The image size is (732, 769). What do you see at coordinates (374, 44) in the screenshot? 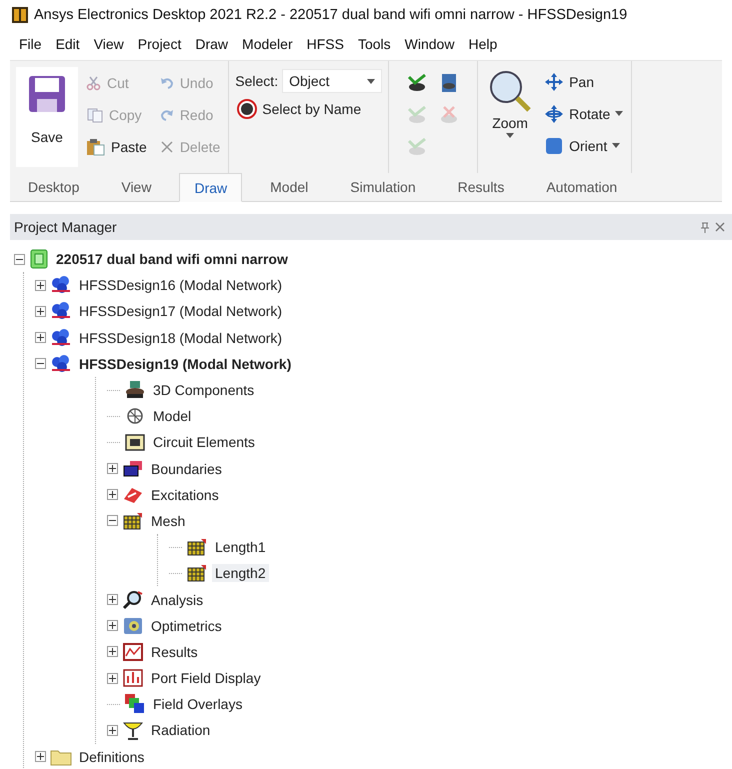
I see `menu-item: Tools` at bounding box center [374, 44].